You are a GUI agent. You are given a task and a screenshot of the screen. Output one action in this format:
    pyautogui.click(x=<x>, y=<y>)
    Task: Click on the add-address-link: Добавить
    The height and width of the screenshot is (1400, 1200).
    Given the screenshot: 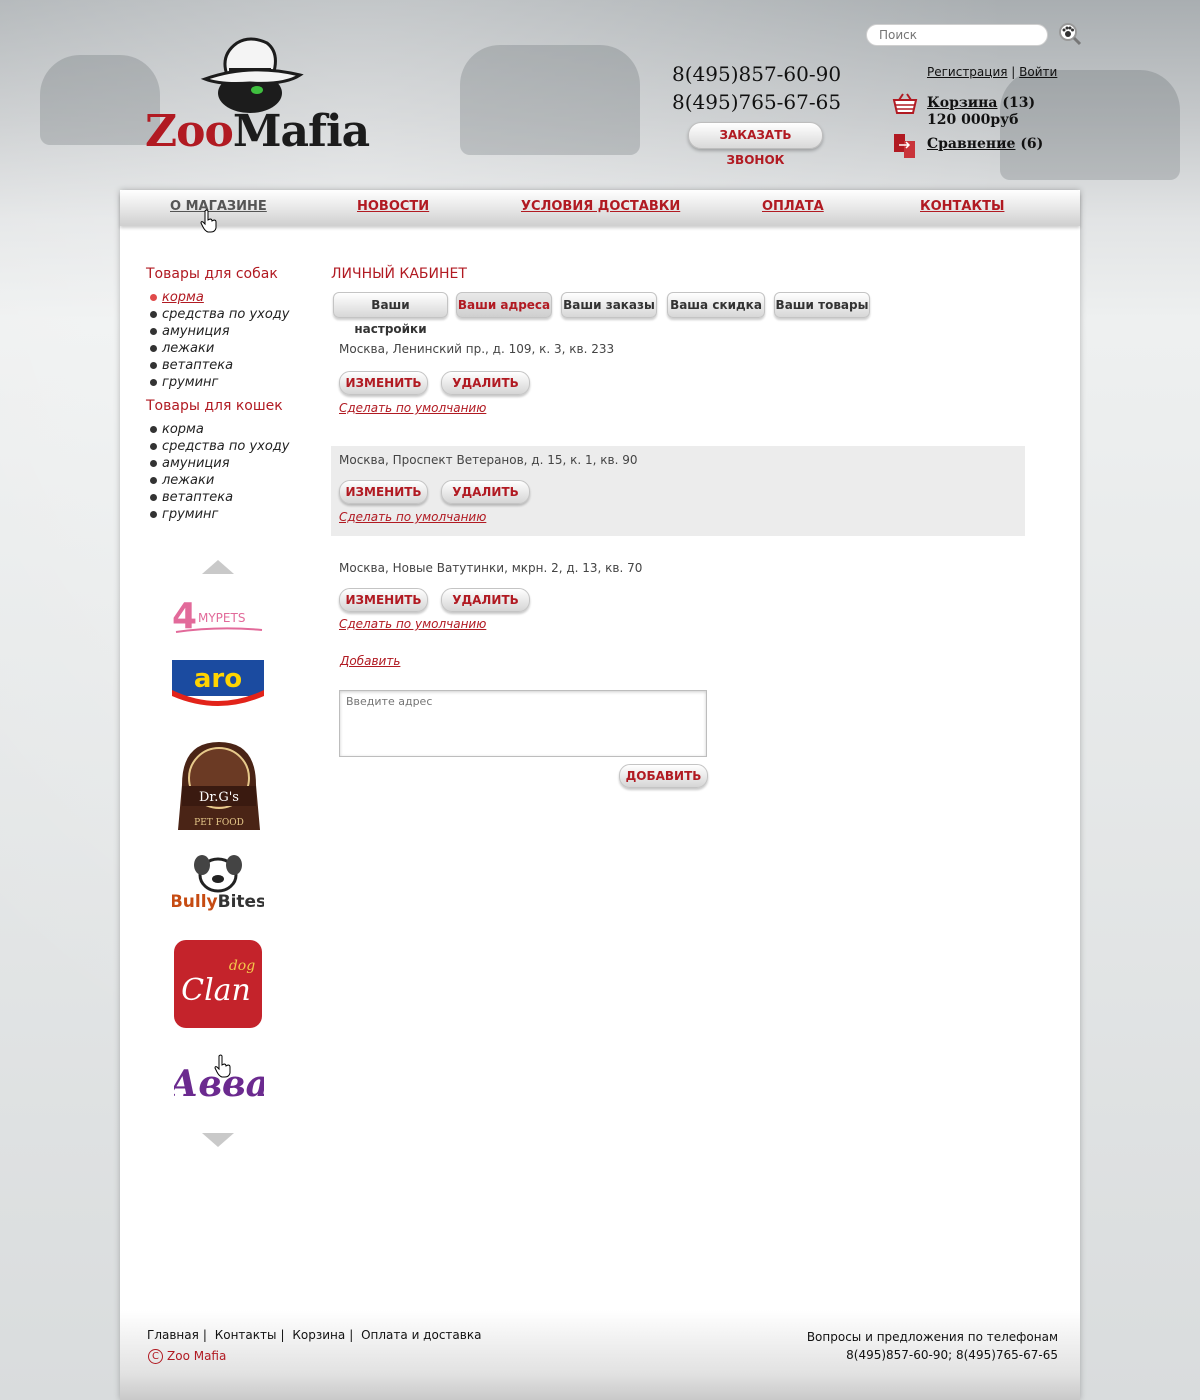 What is the action you would take?
    pyautogui.click(x=370, y=661)
    